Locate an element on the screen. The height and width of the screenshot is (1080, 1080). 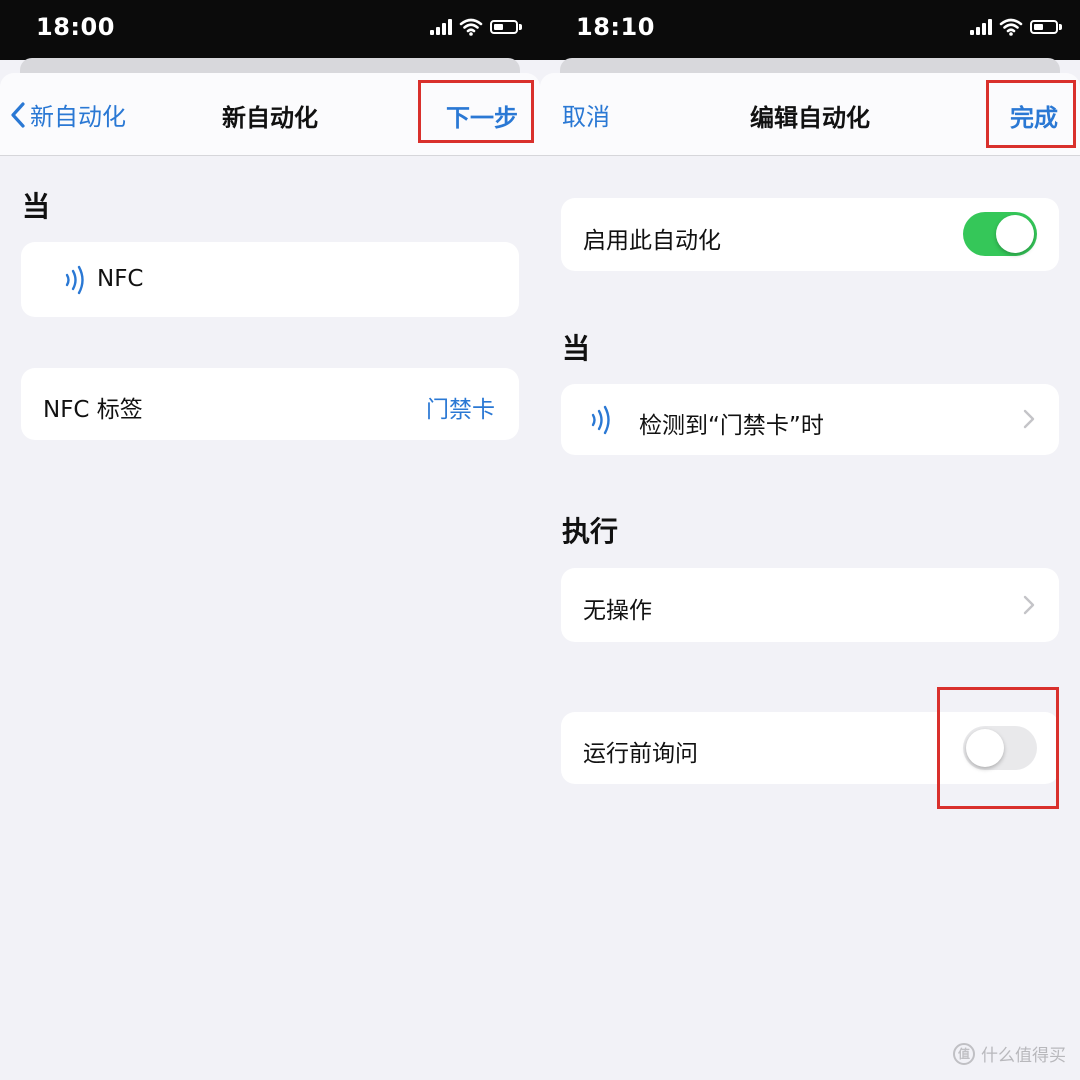
section-do: 执行 is located at coordinates (590, 531).